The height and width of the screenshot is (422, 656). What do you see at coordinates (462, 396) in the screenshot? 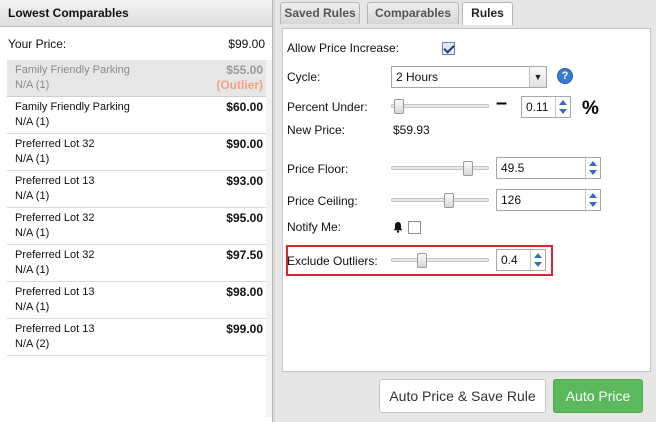
I see `auto-price-save-rule-button: Auto Price & Save Rule` at bounding box center [462, 396].